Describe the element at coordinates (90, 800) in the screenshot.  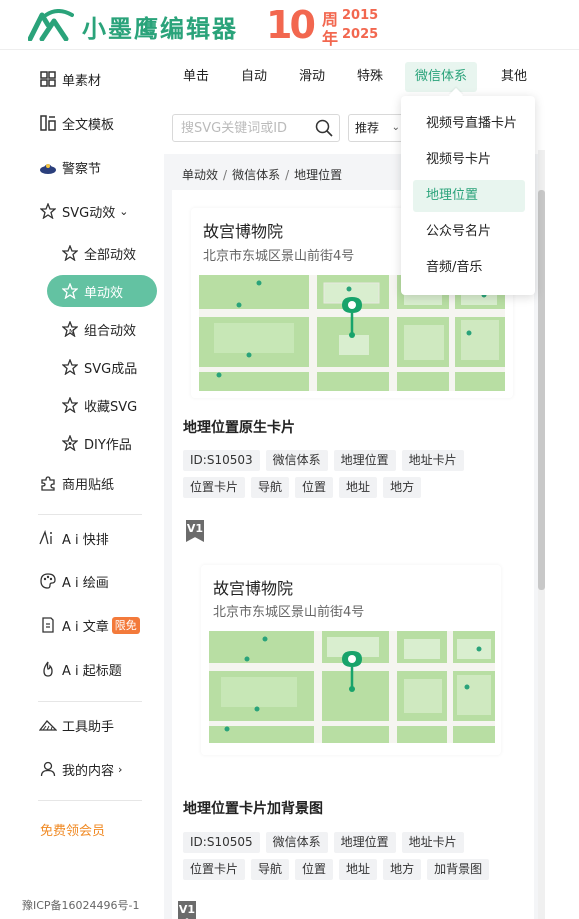
I see `sidebar-divider` at that location.